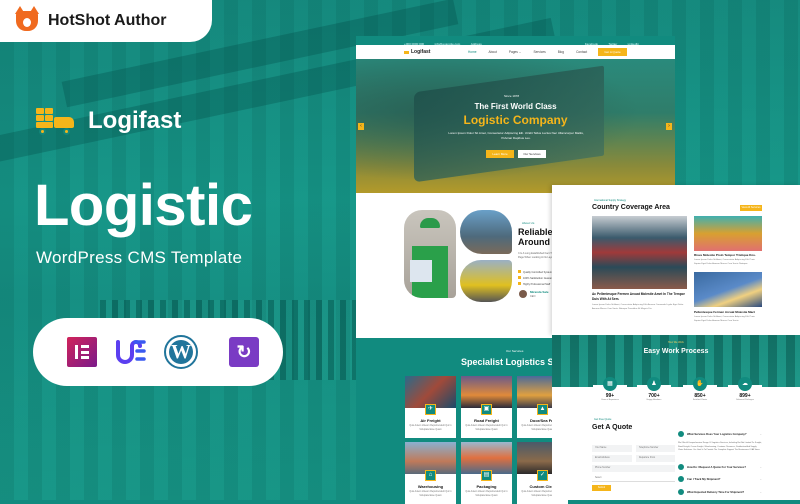 Image resolution: width=800 pixels, height=504 pixels. I want to click on coverage-title: Country Coverage Area, so click(631, 207).